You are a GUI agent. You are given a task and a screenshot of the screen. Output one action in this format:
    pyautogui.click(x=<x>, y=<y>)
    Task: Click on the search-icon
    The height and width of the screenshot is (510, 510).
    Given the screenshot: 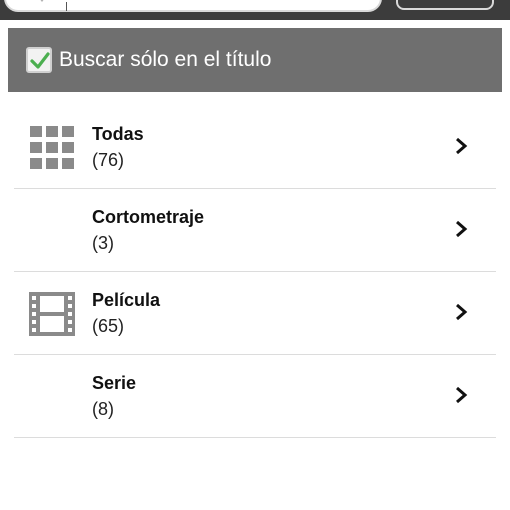 What is the action you would take?
    pyautogui.click(x=42, y=1)
    